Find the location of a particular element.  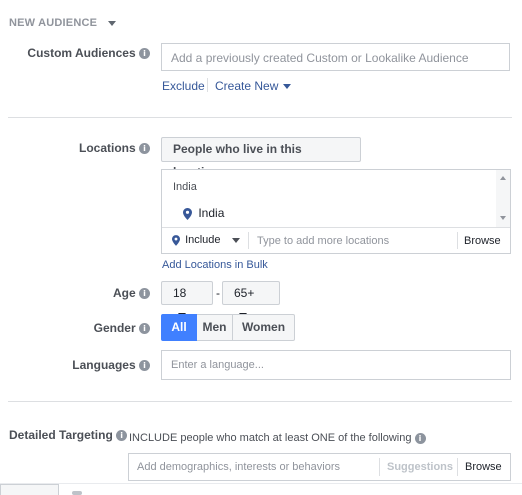

exclude-link: Exclude is located at coordinates (183, 86).